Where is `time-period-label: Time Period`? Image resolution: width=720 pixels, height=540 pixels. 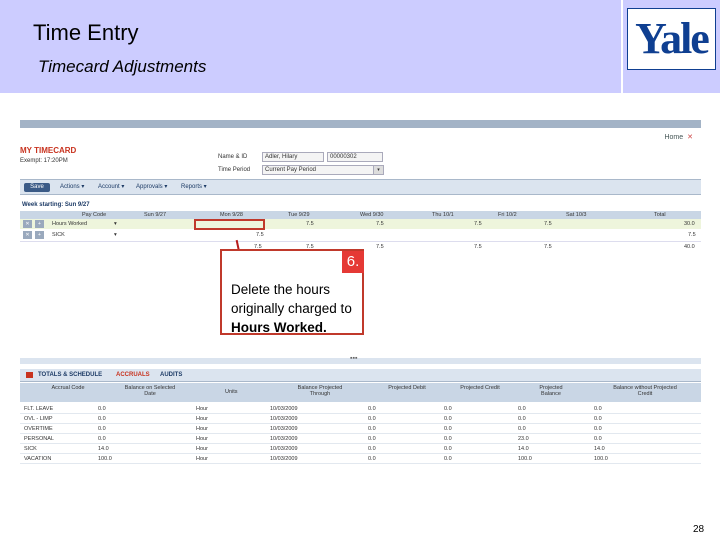 time-period-label: Time Period is located at coordinates (234, 170).